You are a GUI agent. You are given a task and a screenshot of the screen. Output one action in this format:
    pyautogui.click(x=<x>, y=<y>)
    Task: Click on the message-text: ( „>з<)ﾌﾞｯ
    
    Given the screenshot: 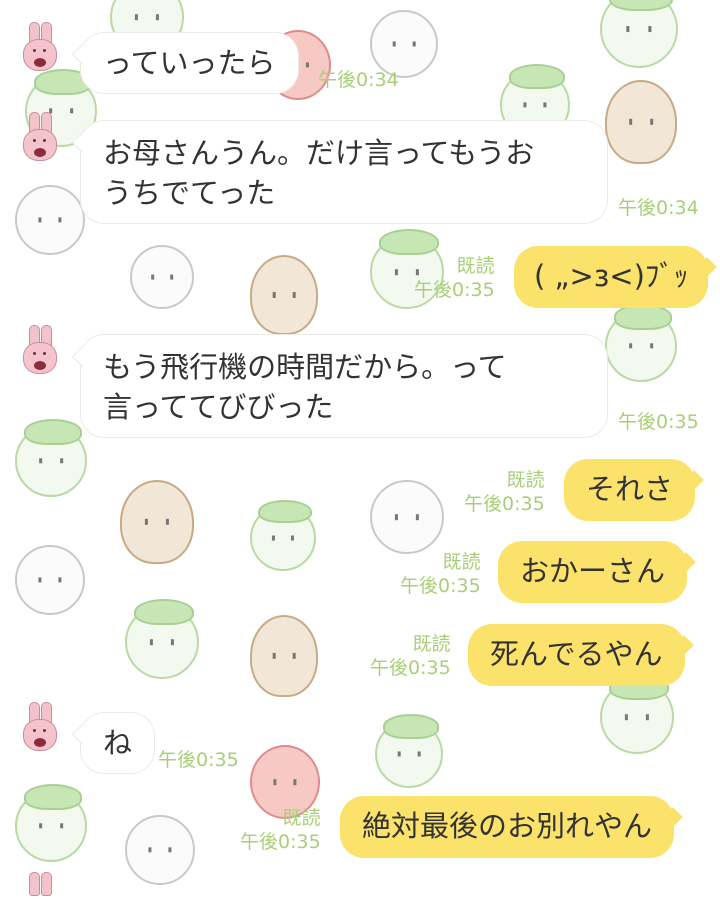 What is the action you would take?
    pyautogui.click(x=611, y=276)
    